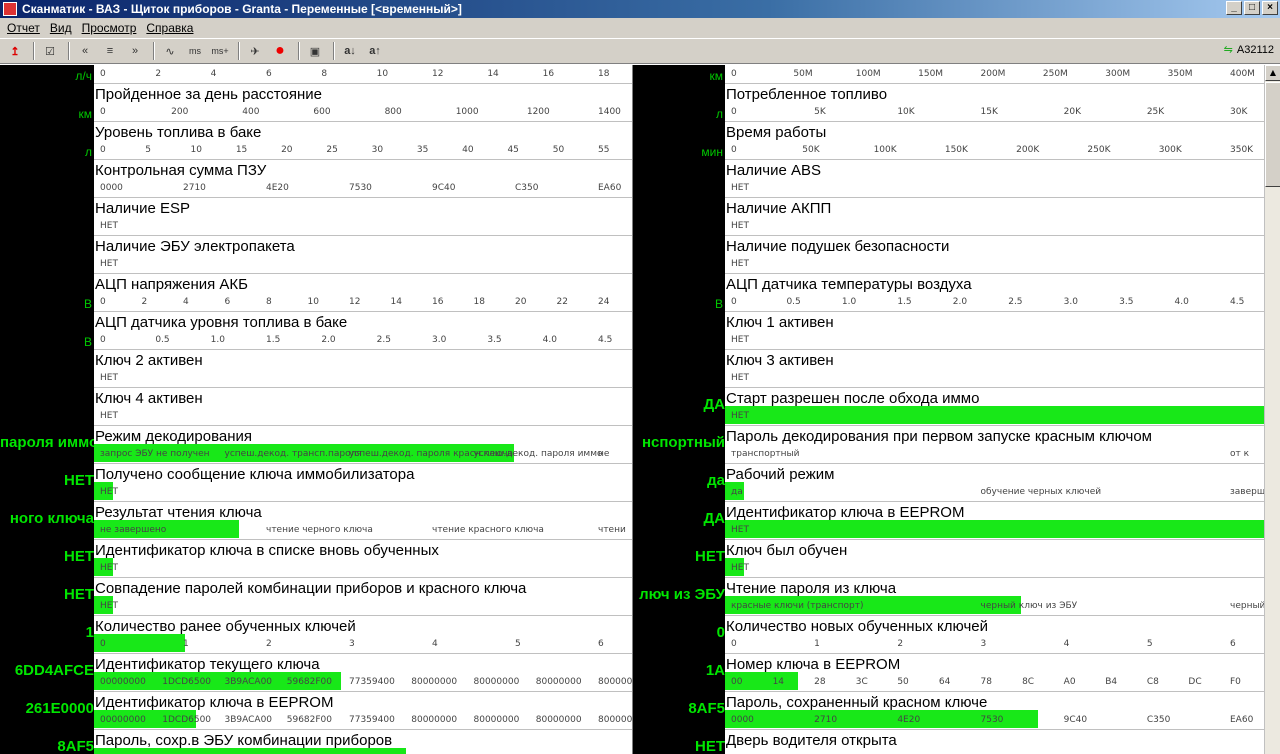 The image size is (1280, 754). Describe the element at coordinates (679, 597) in the screenshot. I see `gauge-value: люч из ЭБУ` at that location.